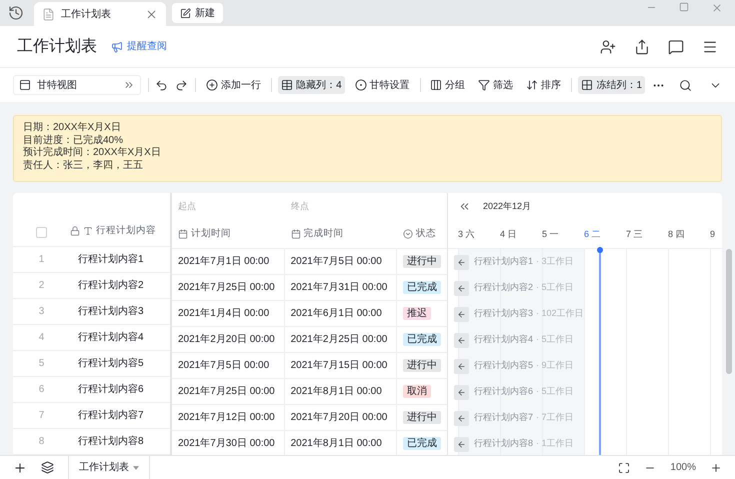 The width and height of the screenshot is (735, 479). What do you see at coordinates (57, 46) in the screenshot?
I see `document-title: 工作计划表` at bounding box center [57, 46].